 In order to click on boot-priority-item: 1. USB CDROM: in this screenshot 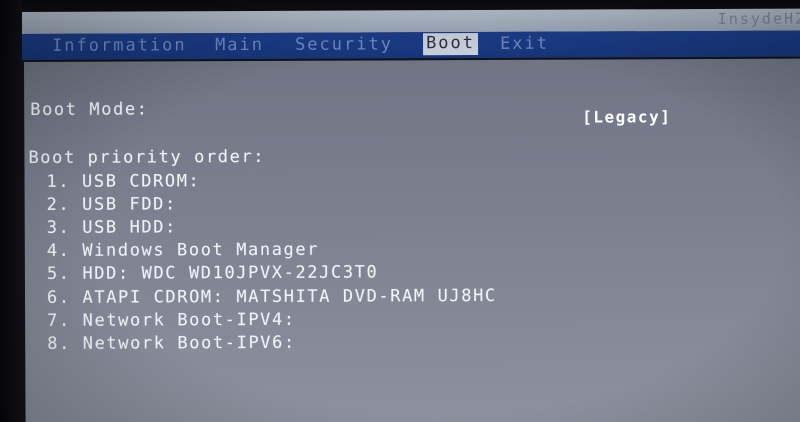, I will do `click(123, 181)`.